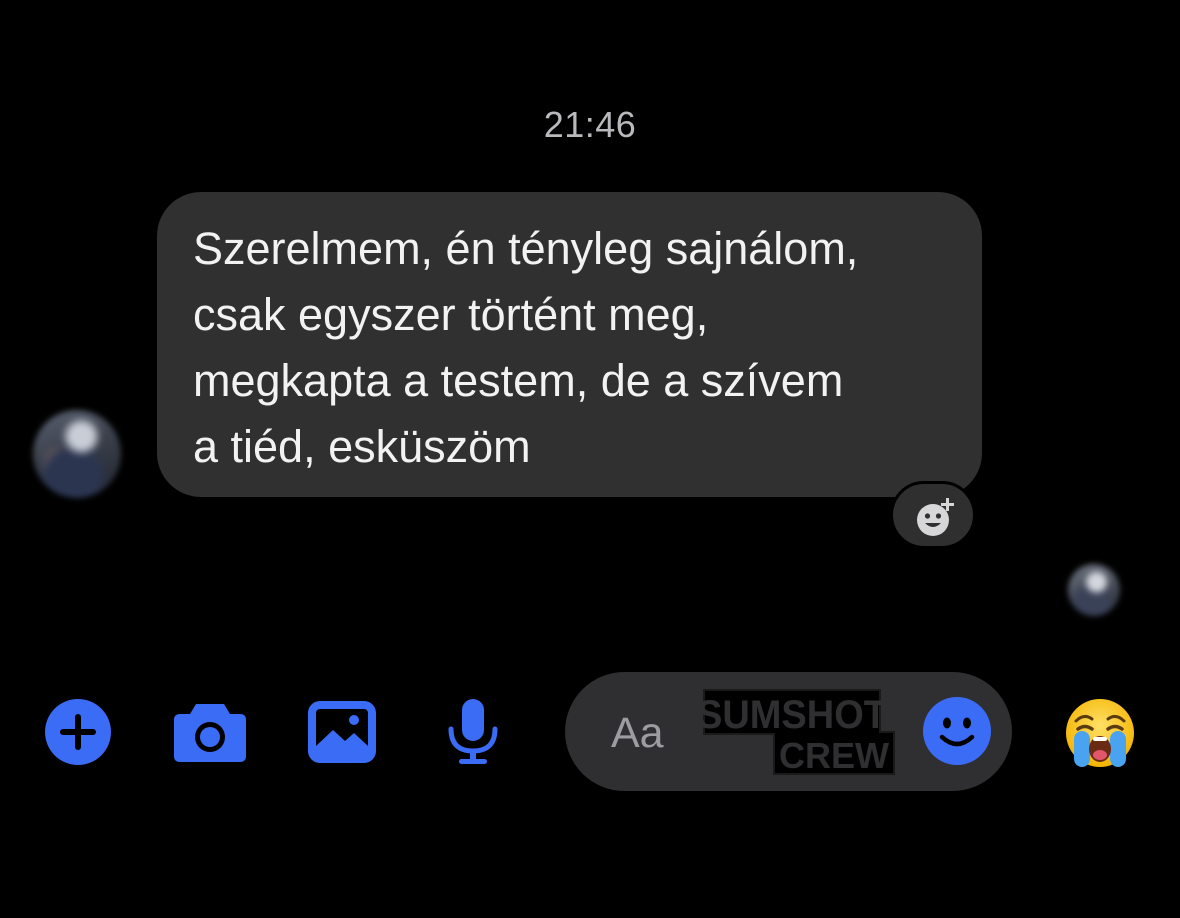 This screenshot has height=918, width=1180. I want to click on add-button, so click(78, 734).